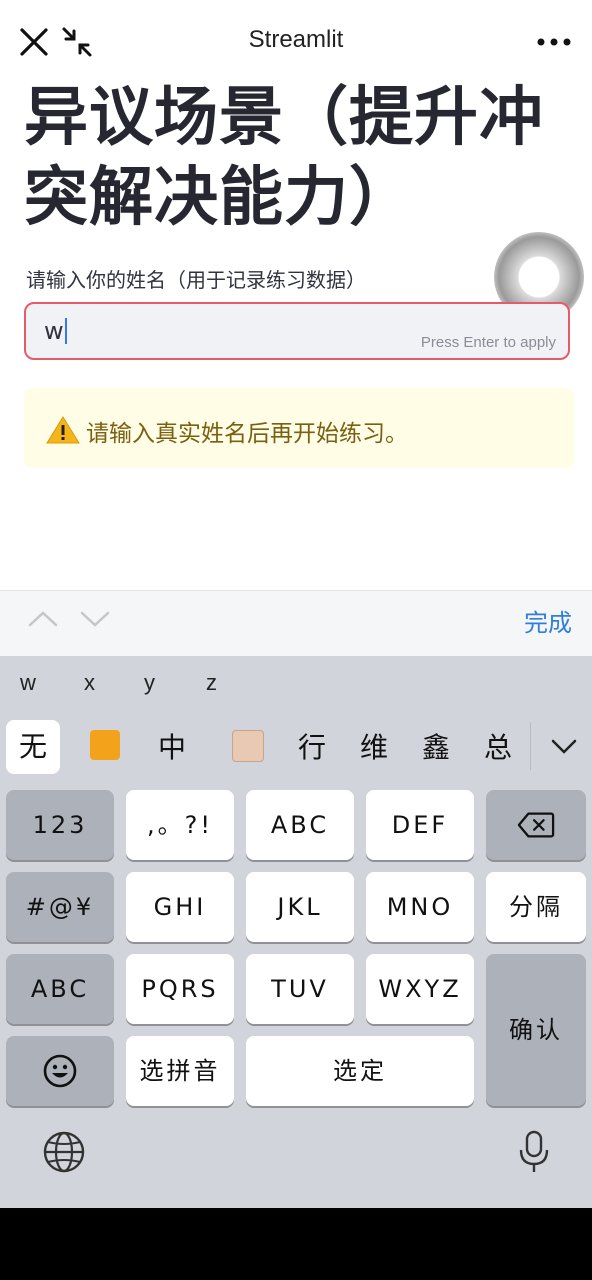 This screenshot has width=592, height=1280. I want to click on key-label: PQRS, so click(180, 989).